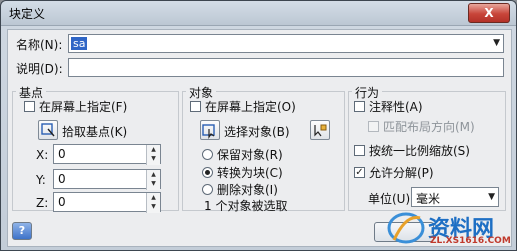 The image size is (517, 251). What do you see at coordinates (29, 106) in the screenshot?
I see `base-point-specify-checkbox` at bounding box center [29, 106].